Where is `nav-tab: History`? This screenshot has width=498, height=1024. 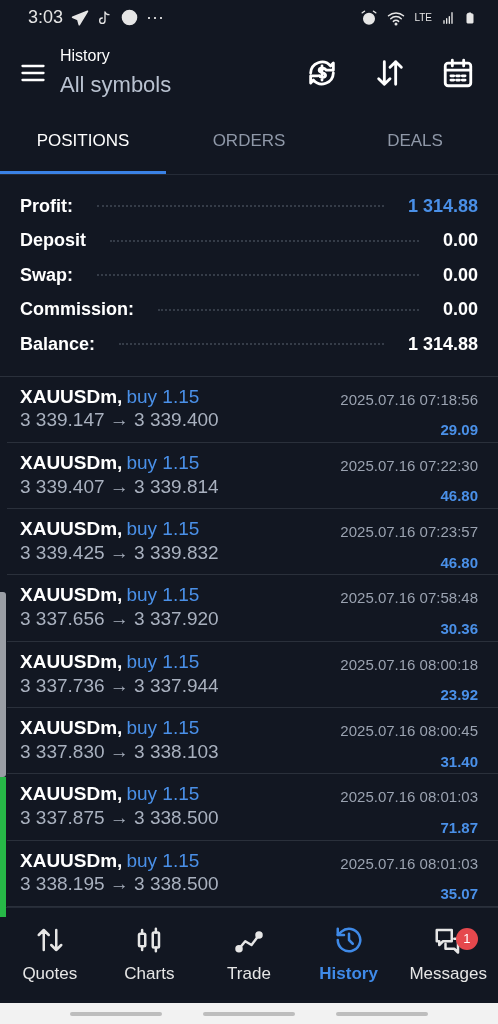 nav-tab: History is located at coordinates (348, 955).